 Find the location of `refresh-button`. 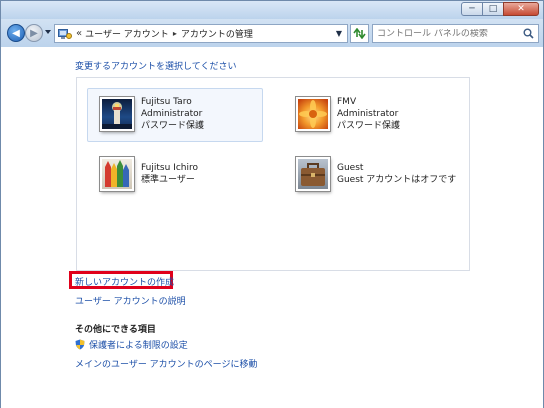

refresh-button is located at coordinates (359, 33).